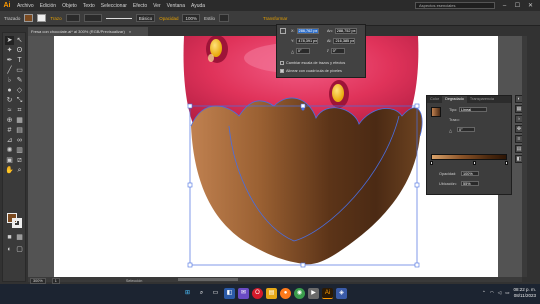 The width and height of the screenshot is (540, 304). I want to click on illustrator-taskbar-icon: Ai, so click(327, 293).